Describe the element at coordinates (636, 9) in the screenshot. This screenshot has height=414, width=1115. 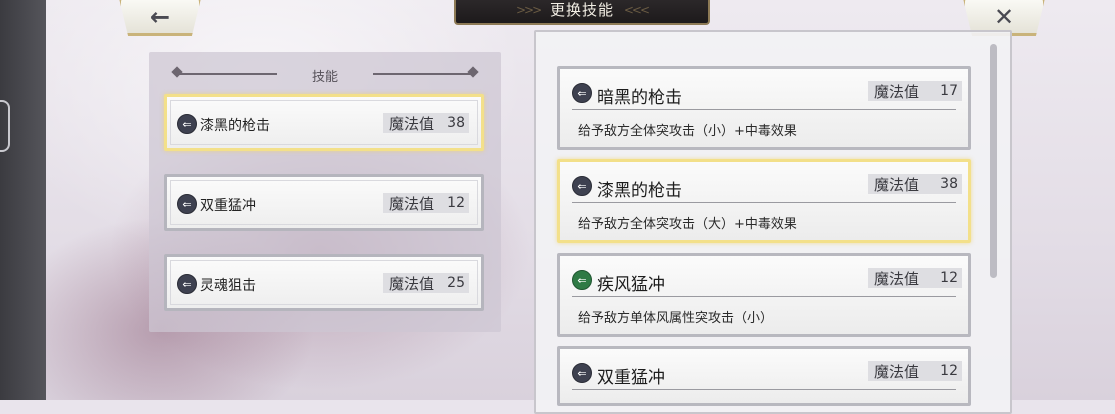
I see `title-ornament-right: <<<` at that location.